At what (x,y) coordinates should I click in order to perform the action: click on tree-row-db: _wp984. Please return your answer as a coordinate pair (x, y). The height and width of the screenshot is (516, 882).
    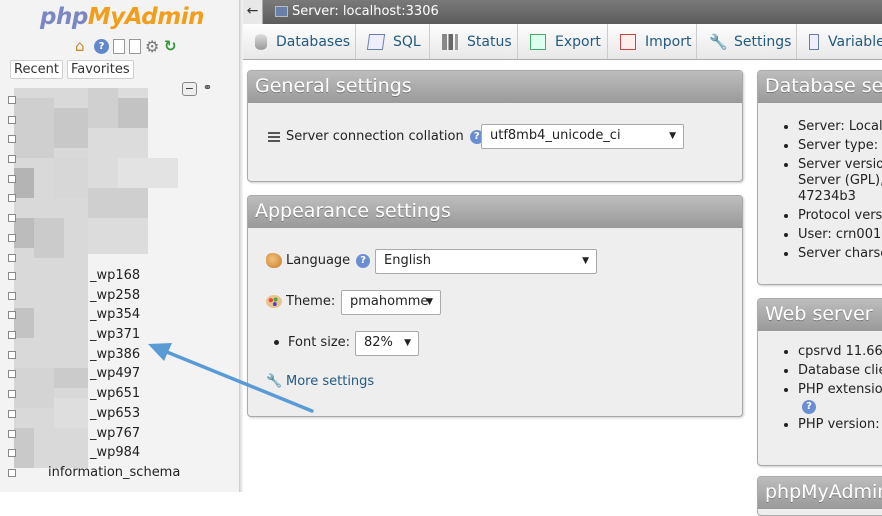
    Looking at the image, I should click on (123, 453).